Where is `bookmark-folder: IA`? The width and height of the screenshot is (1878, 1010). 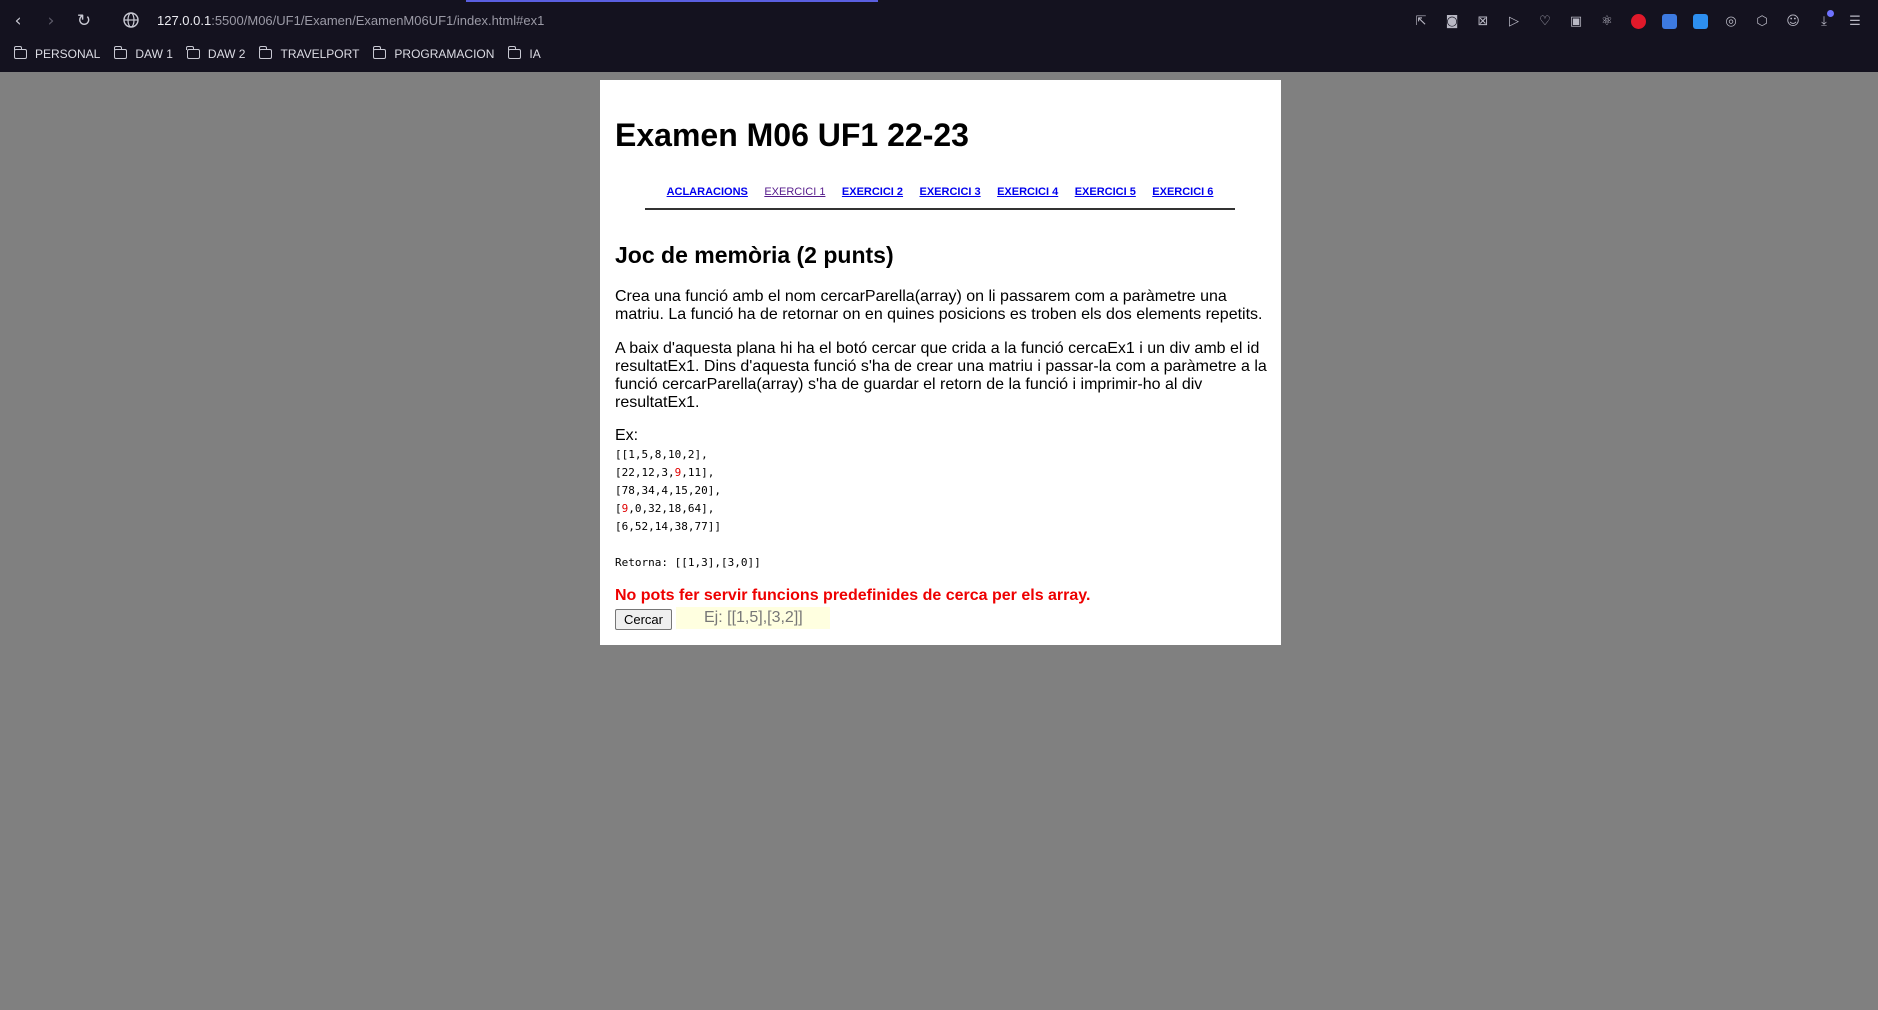 bookmark-folder: IA is located at coordinates (524, 53).